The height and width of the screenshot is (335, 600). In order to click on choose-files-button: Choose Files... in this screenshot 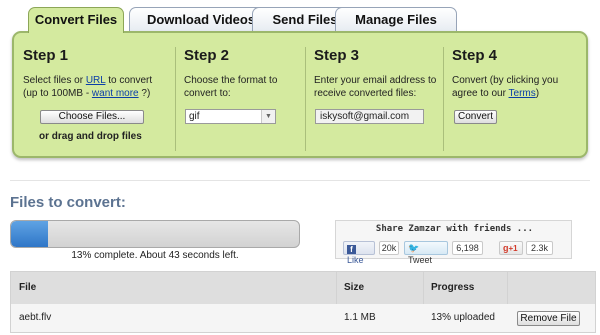, I will do `click(92, 117)`.